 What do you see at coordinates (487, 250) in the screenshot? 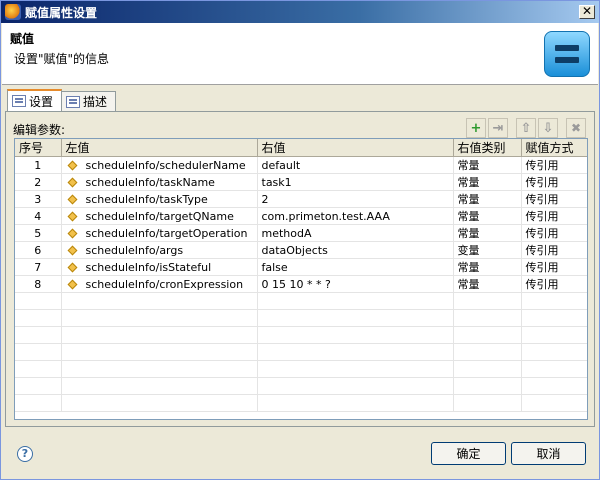
I see `value-type: 变量` at bounding box center [487, 250].